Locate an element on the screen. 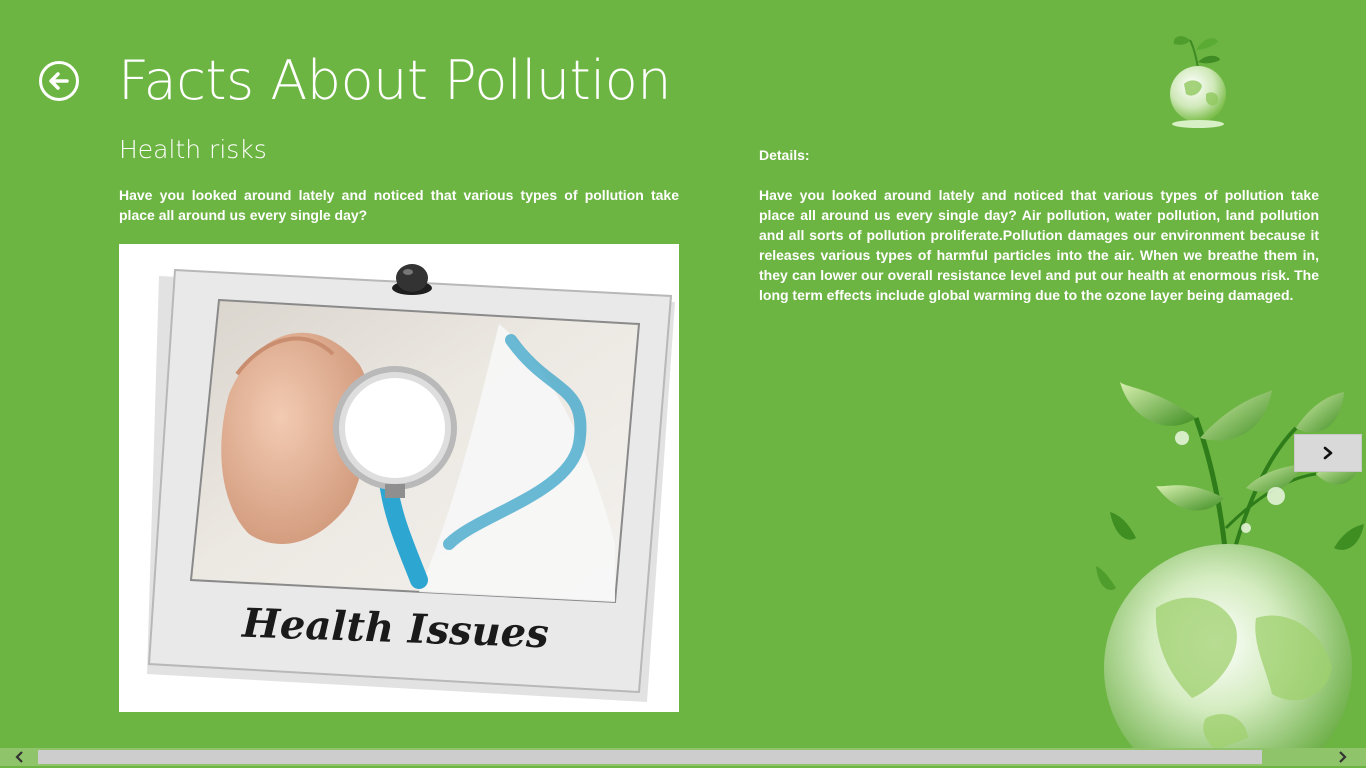  scroll-left-button is located at coordinates (20, 757).